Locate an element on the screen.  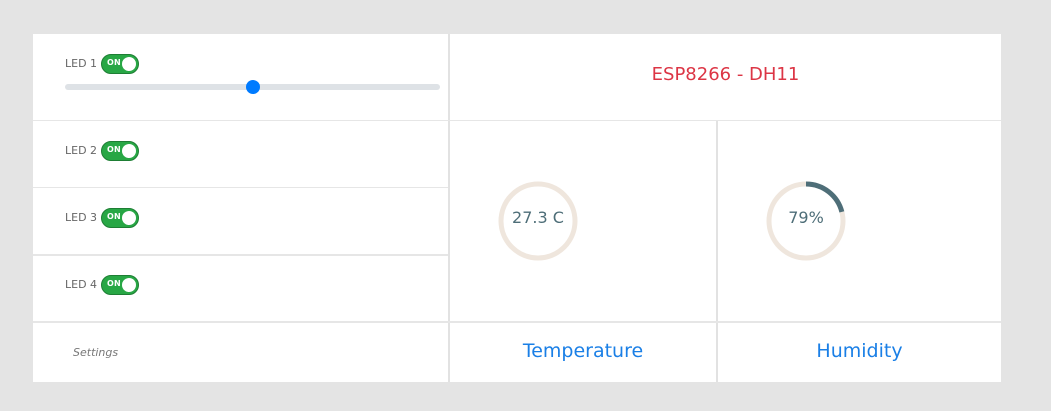
led-4-toggle-knob is located at coordinates (129, 285).